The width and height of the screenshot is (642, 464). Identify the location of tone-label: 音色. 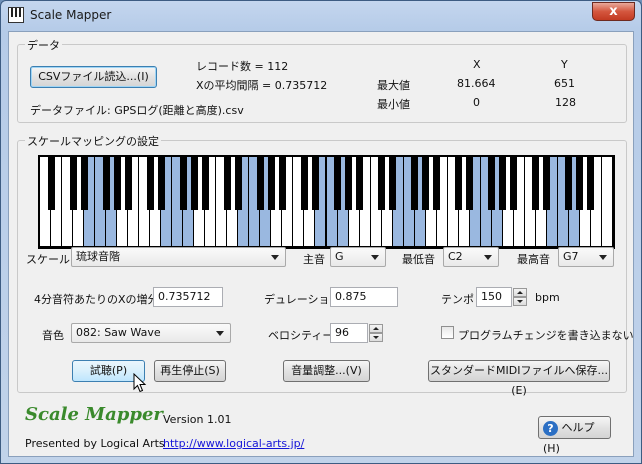
(53, 335).